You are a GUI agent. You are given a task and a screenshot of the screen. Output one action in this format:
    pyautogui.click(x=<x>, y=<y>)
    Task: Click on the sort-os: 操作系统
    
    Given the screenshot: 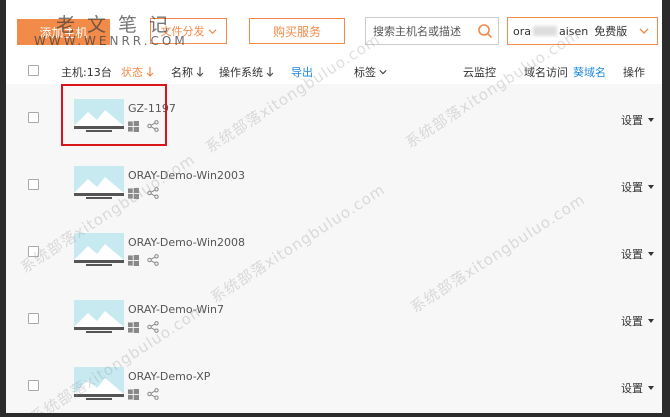 What is the action you would take?
    pyautogui.click(x=246, y=72)
    